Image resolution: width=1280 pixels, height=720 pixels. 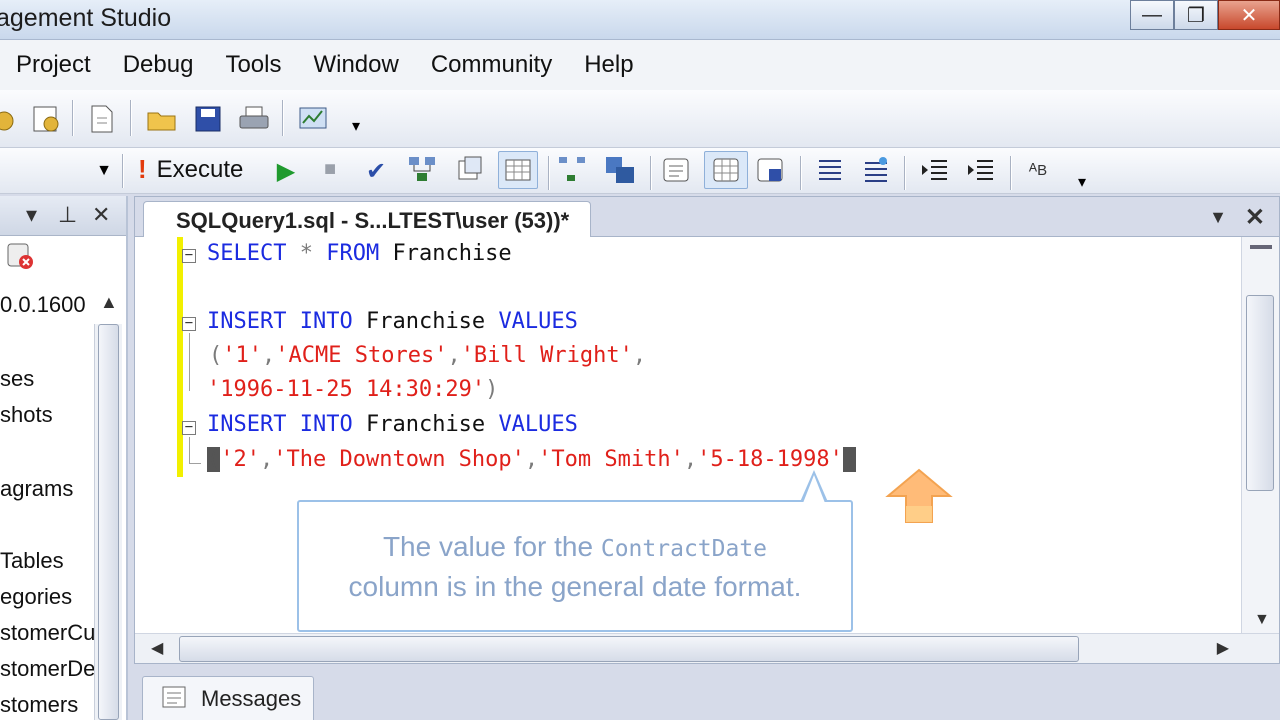 What do you see at coordinates (86, 18) in the screenshot?
I see `window-title: agement Studio` at bounding box center [86, 18].